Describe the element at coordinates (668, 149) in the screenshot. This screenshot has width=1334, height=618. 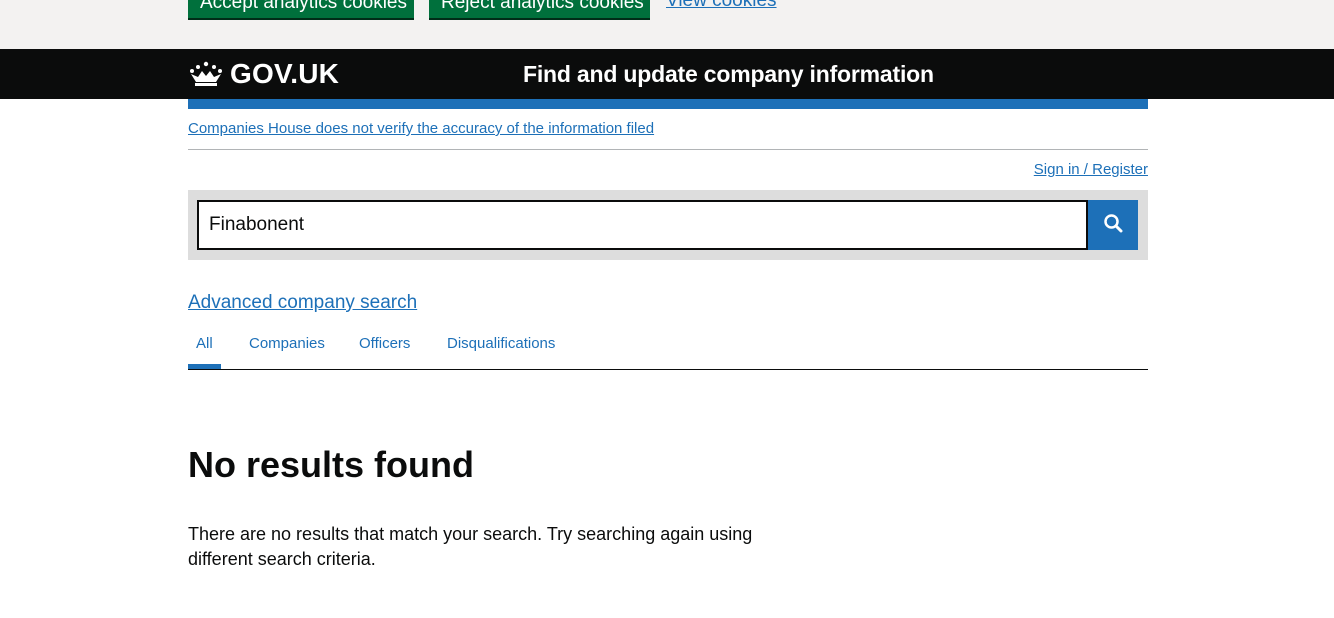
I see `divider` at that location.